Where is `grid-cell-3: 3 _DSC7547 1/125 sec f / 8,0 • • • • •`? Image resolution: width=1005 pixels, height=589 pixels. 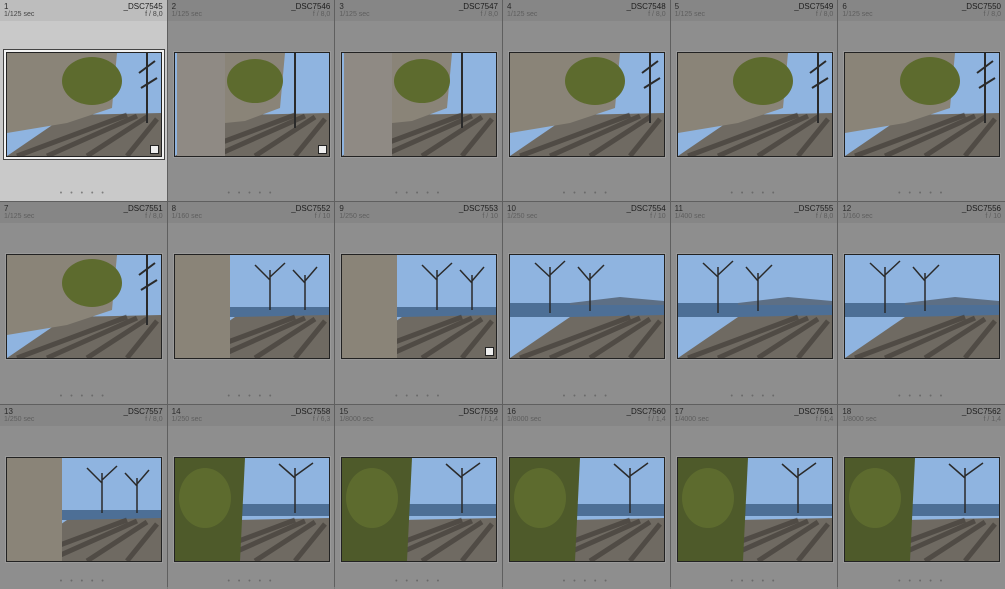 grid-cell-3: 3 _DSC7547 1/125 sec f / 8,0 • • • • • is located at coordinates (418, 100).